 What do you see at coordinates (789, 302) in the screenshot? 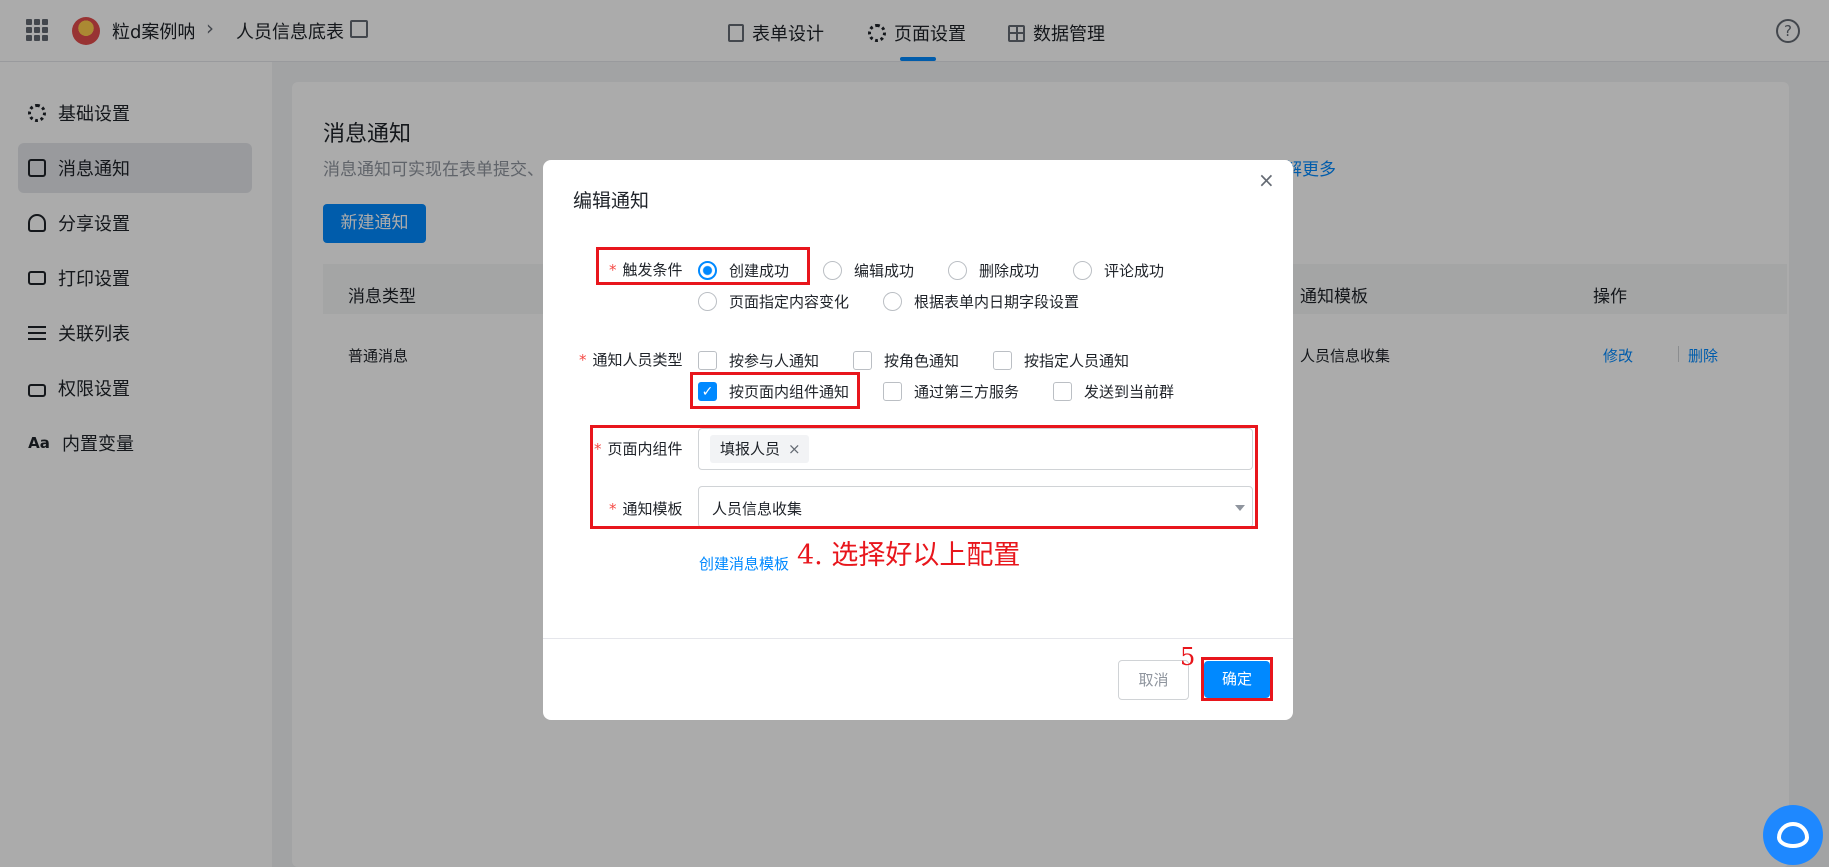
I see `option-label: 页面指定内容变化` at bounding box center [789, 302].